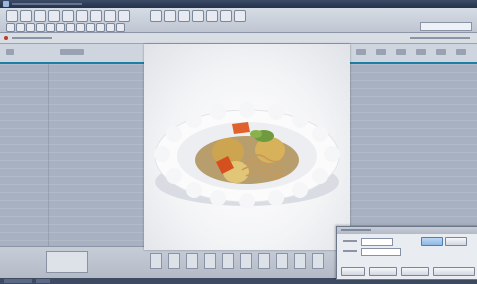 This screenshot has width=477, height=284. What do you see at coordinates (54, 16) in the screenshot?
I see `print-icon` at bounding box center [54, 16].